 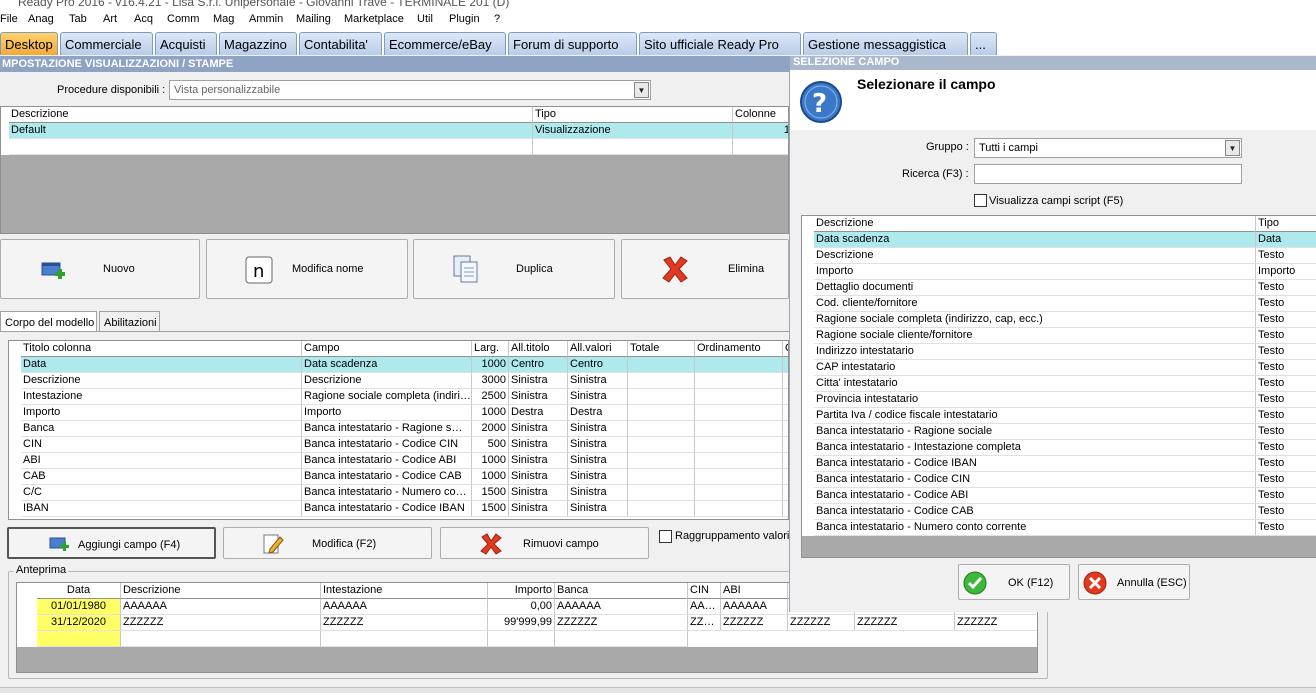 I want to click on menu-help: ?, so click(x=497, y=19).